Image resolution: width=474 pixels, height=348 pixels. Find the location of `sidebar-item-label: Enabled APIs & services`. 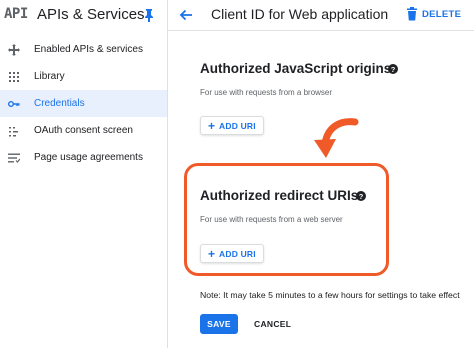

sidebar-item-label: Enabled APIs & services is located at coordinates (88, 49).